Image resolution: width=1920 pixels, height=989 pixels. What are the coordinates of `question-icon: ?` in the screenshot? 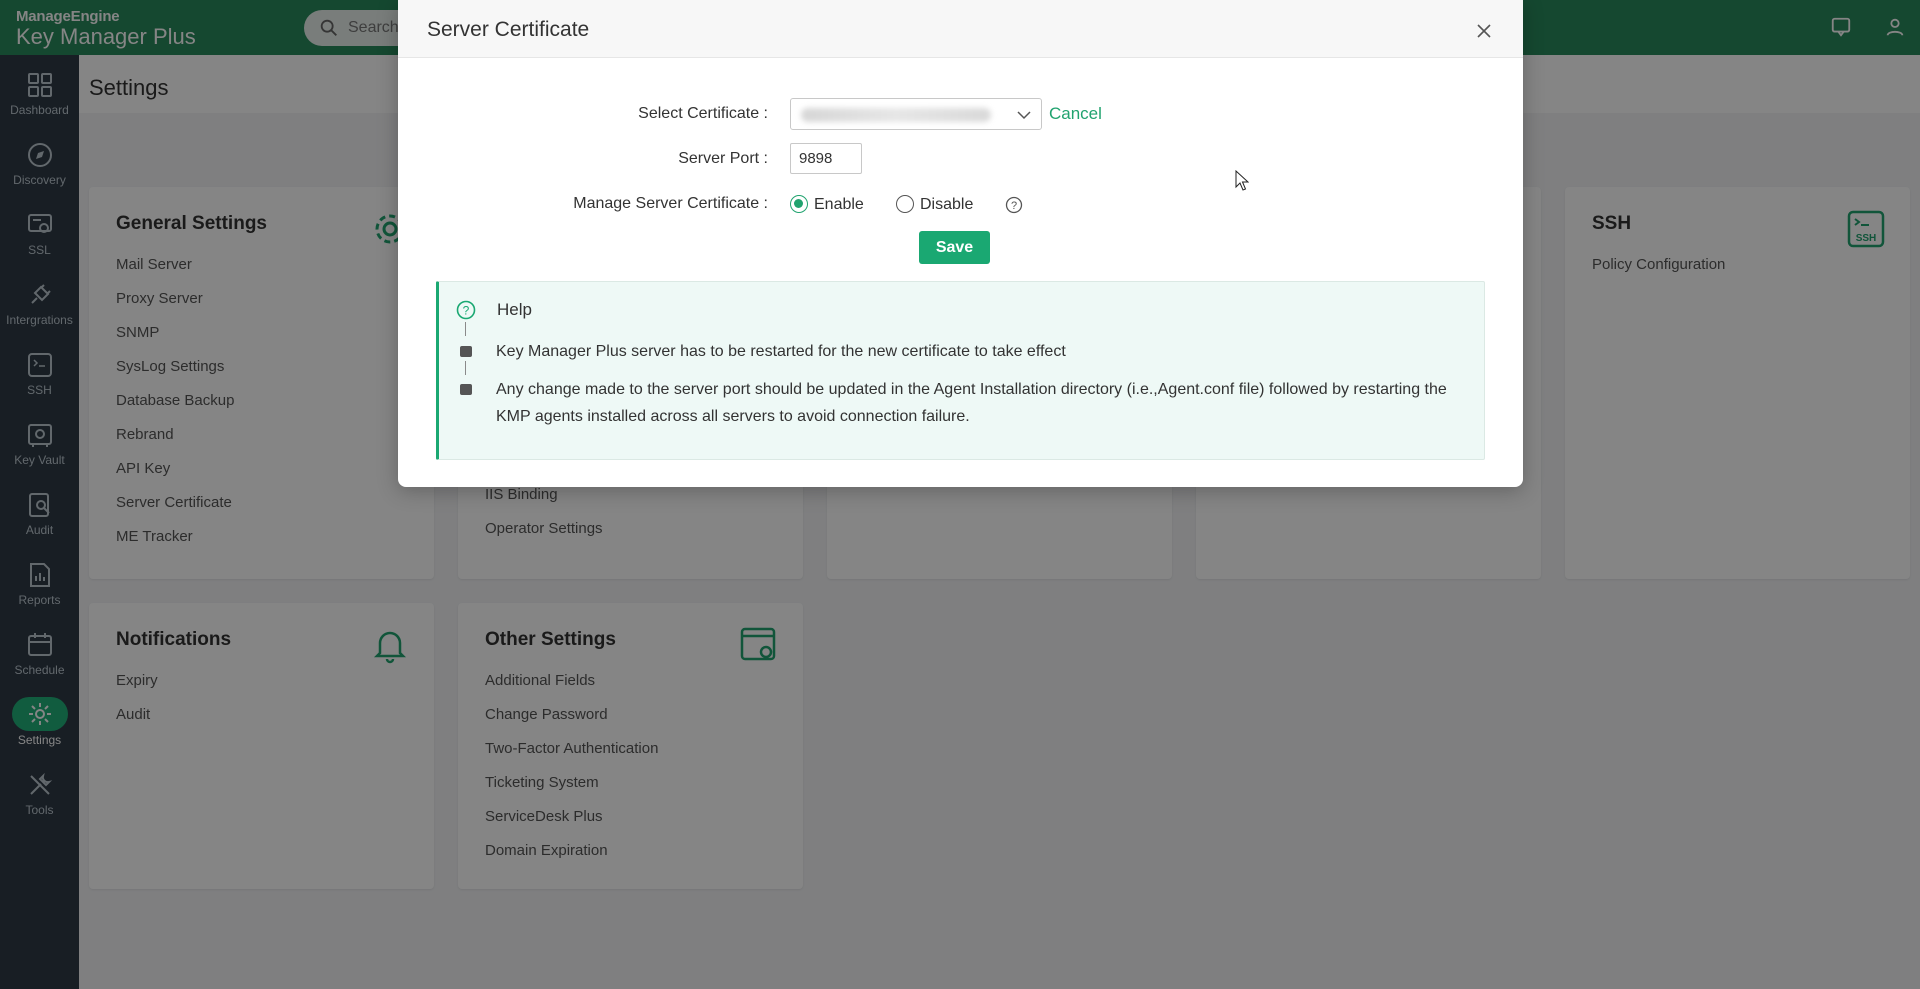 It's located at (1014, 205).